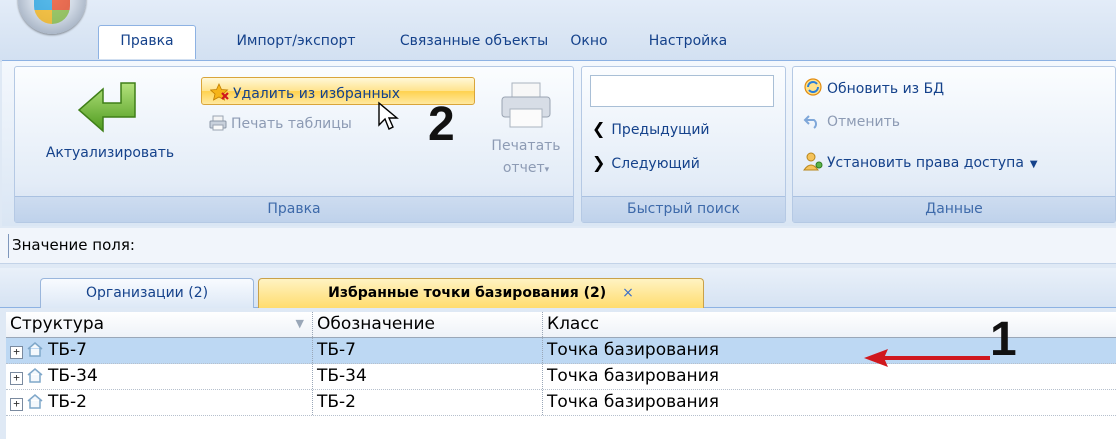 The width and height of the screenshot is (1116, 439). Describe the element at coordinates (547, 170) in the screenshot. I see `dropdown-arrow-icon: ▾` at that location.